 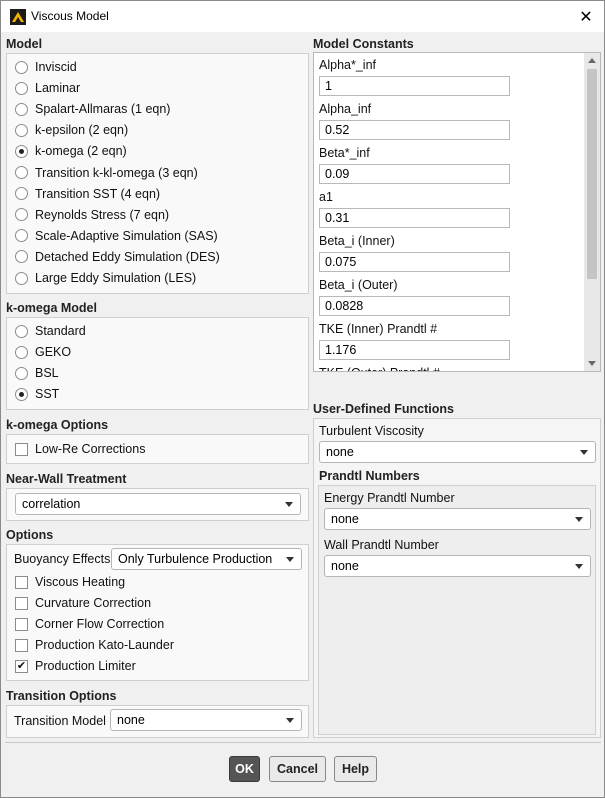 I want to click on model-option-transition-k-kl-omega-3-eqn: Transition k-kl-omega (3 eqn), so click(x=106, y=173).